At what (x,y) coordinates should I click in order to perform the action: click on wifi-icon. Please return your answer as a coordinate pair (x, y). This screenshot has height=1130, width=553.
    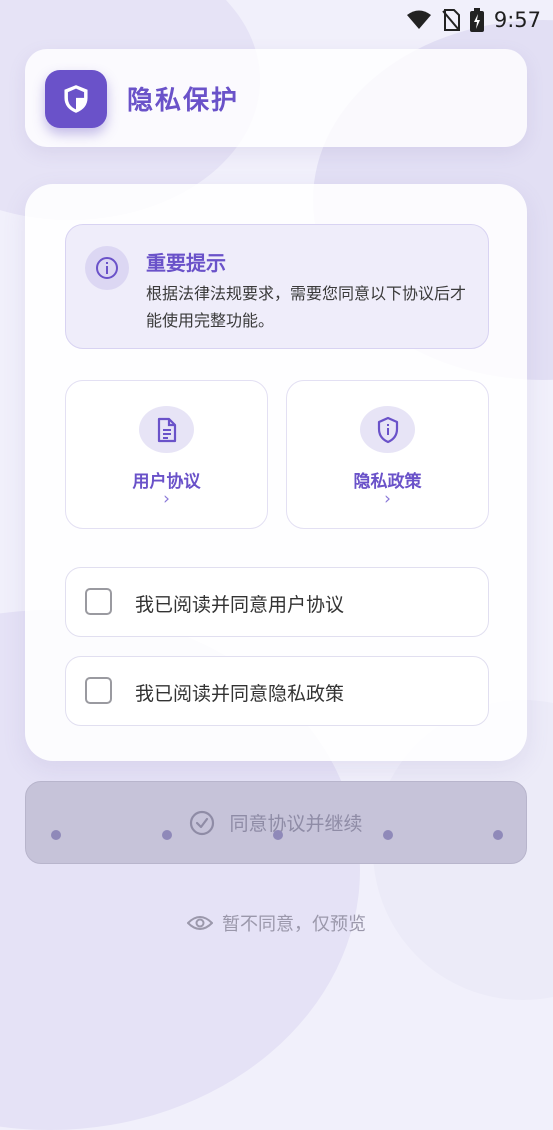
    Looking at the image, I should click on (418, 19).